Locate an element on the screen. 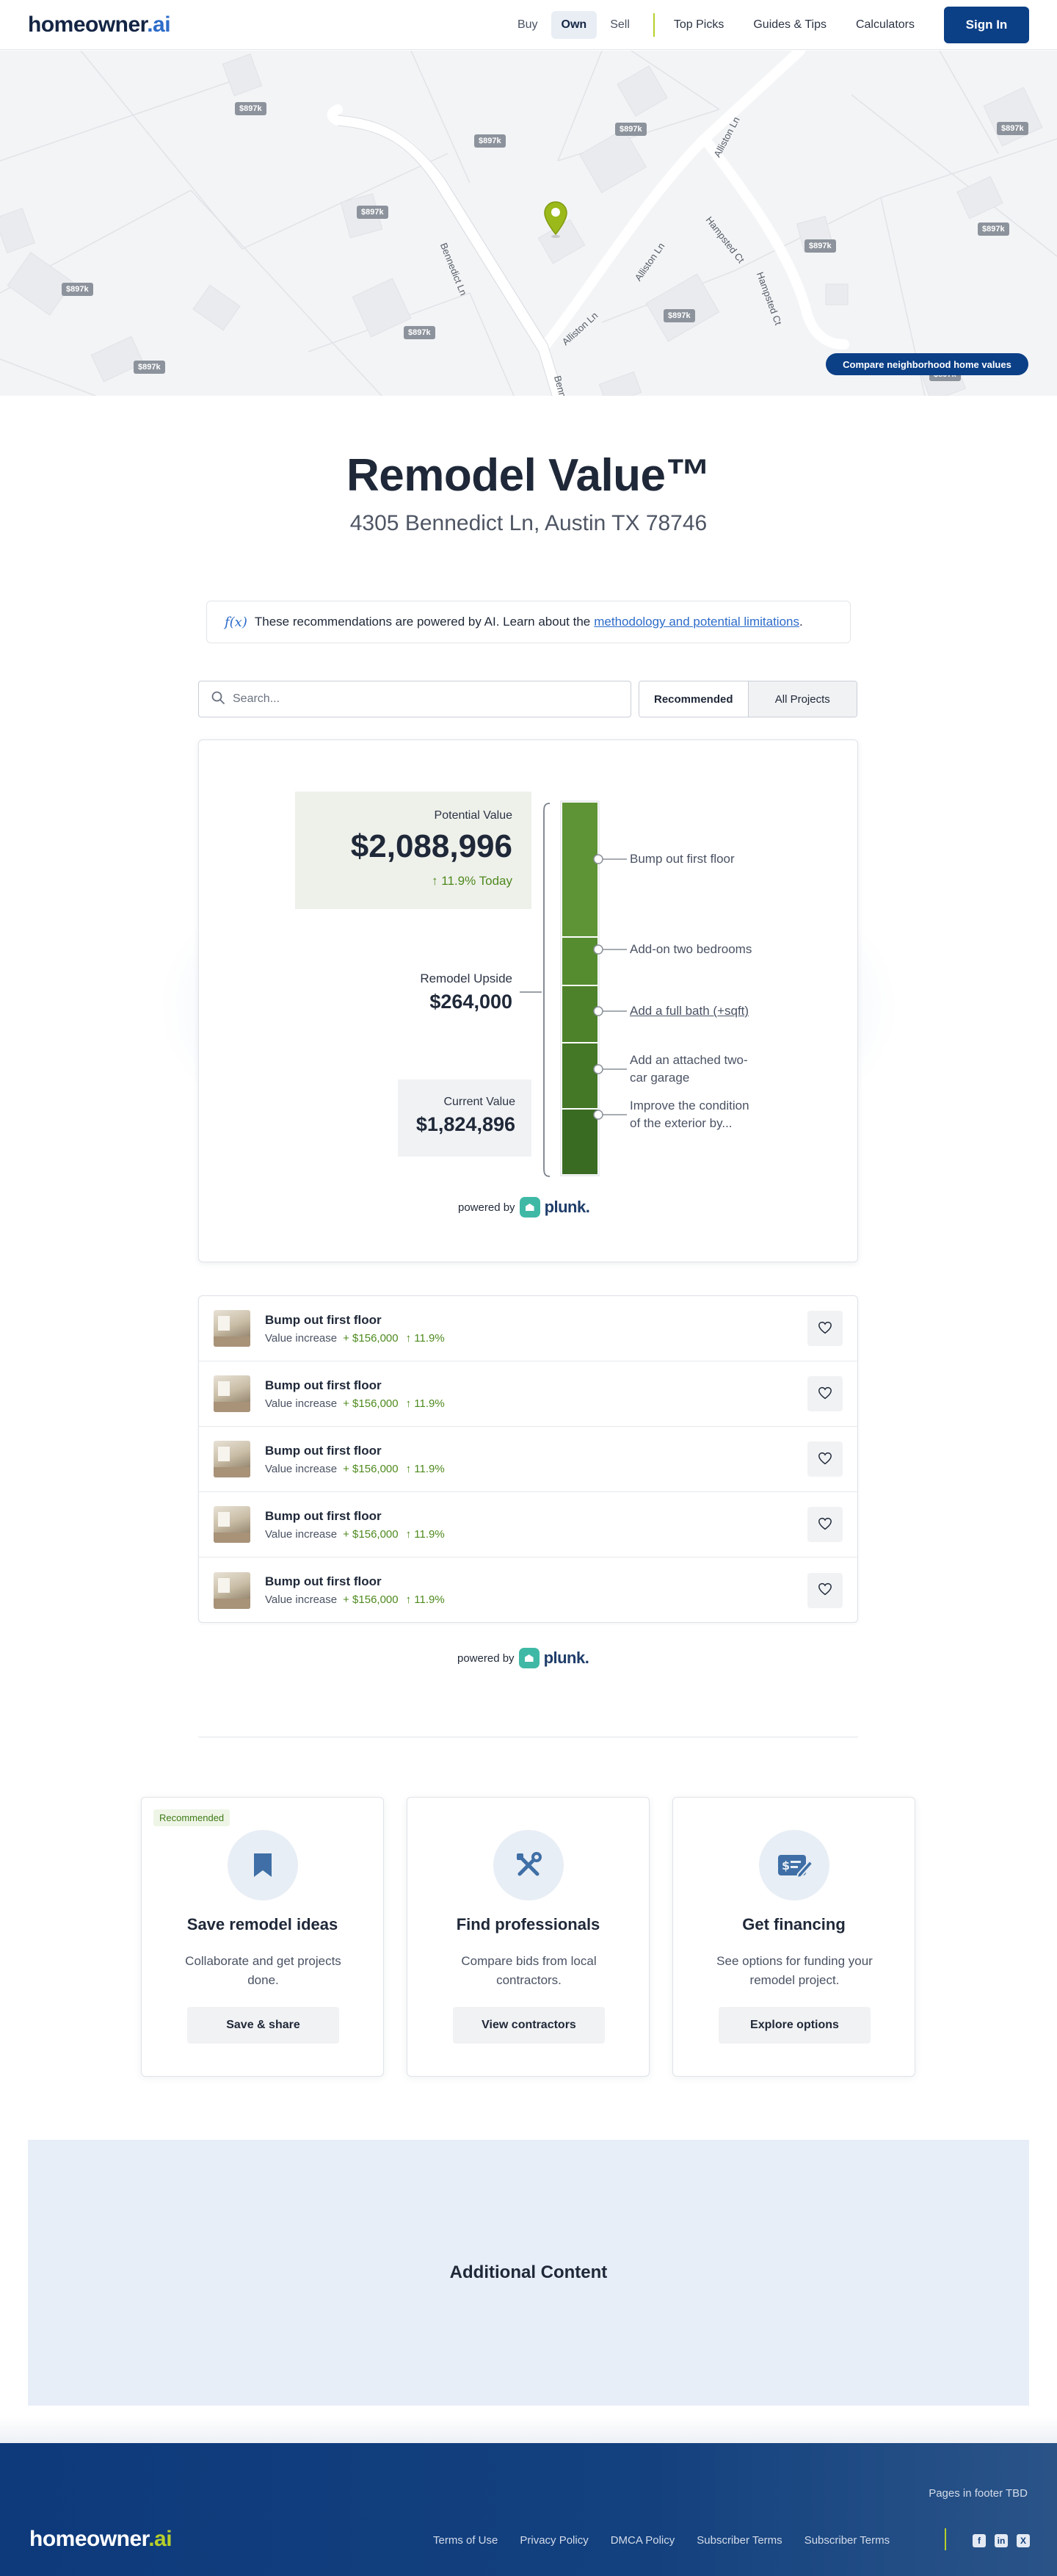 This screenshot has height=2576, width=1057. nav-buy: Buy is located at coordinates (527, 25).